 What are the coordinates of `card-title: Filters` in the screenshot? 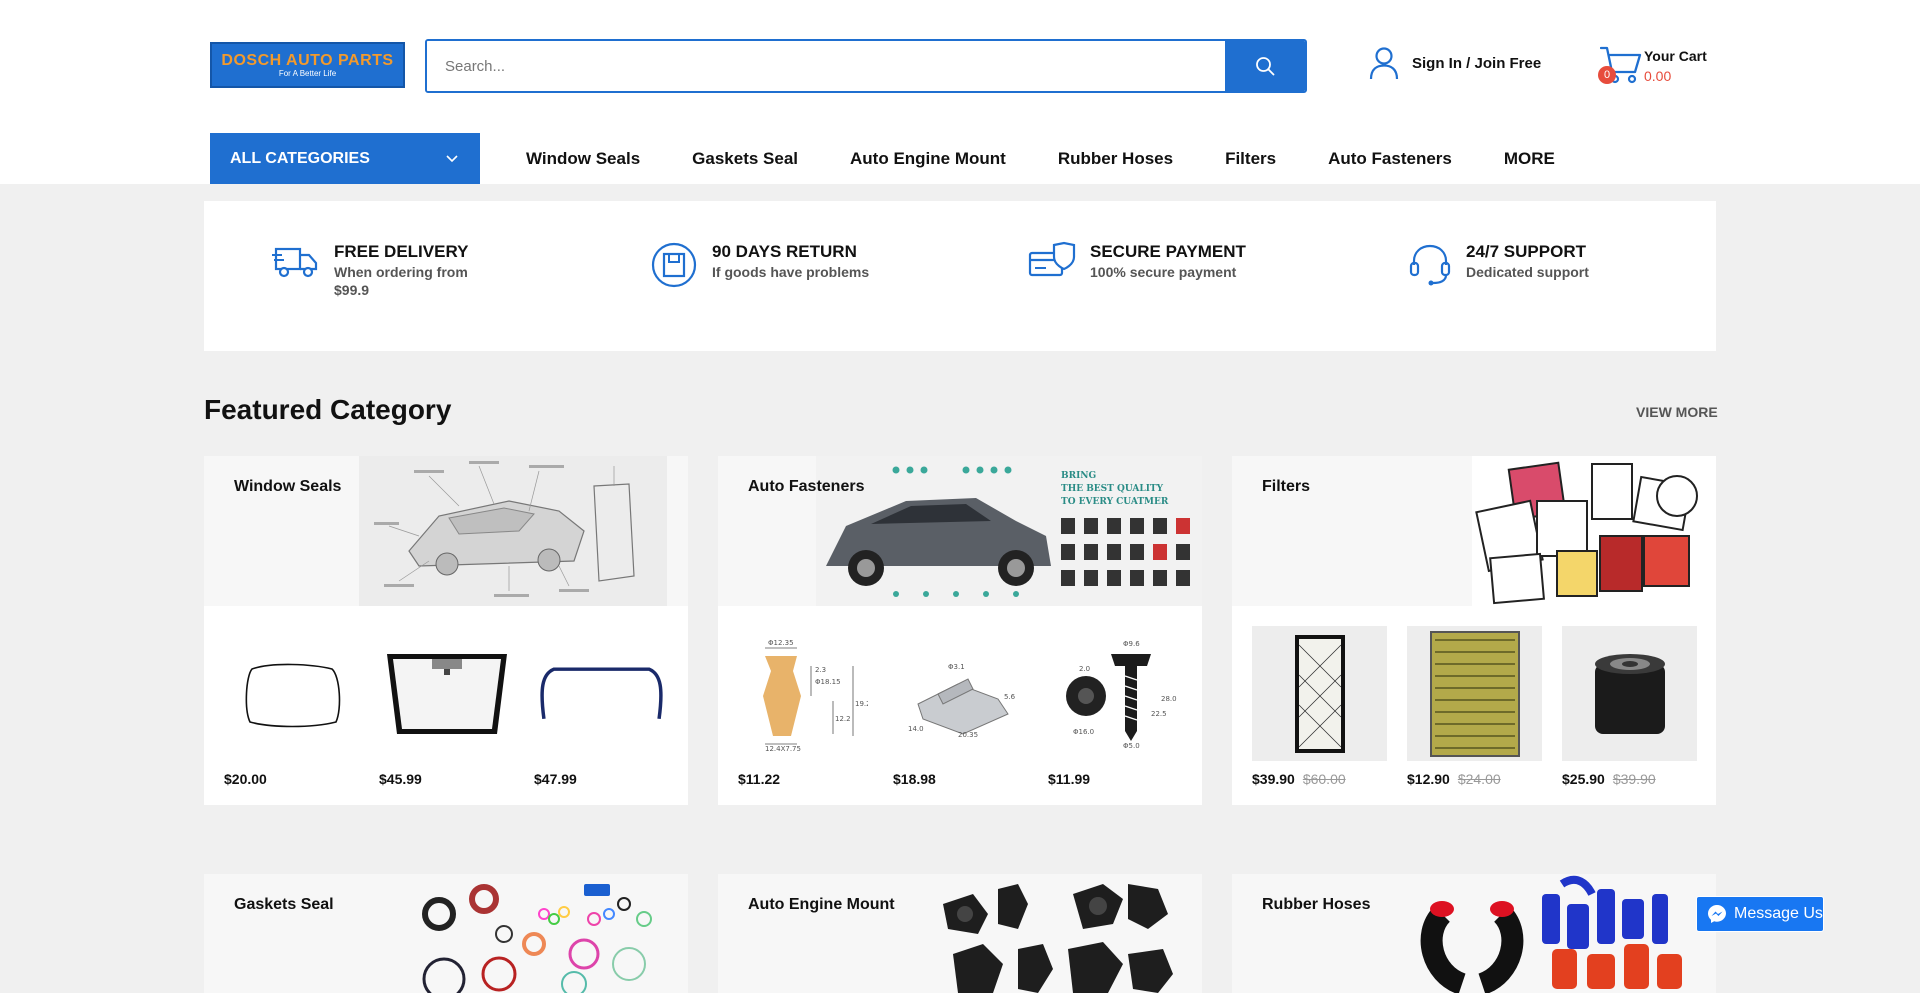 It's located at (1286, 487).